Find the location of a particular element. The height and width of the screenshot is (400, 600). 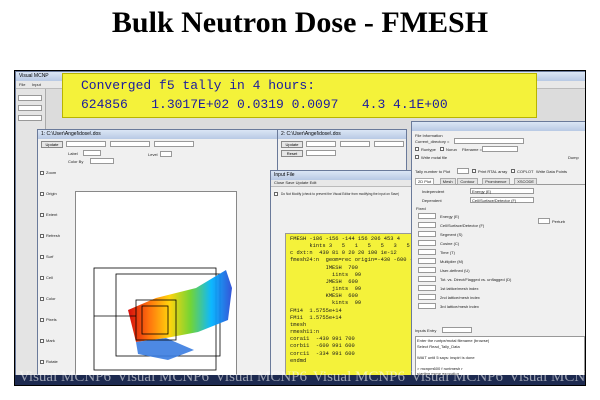

independent-select: Energy (E) is located at coordinates (502, 191).